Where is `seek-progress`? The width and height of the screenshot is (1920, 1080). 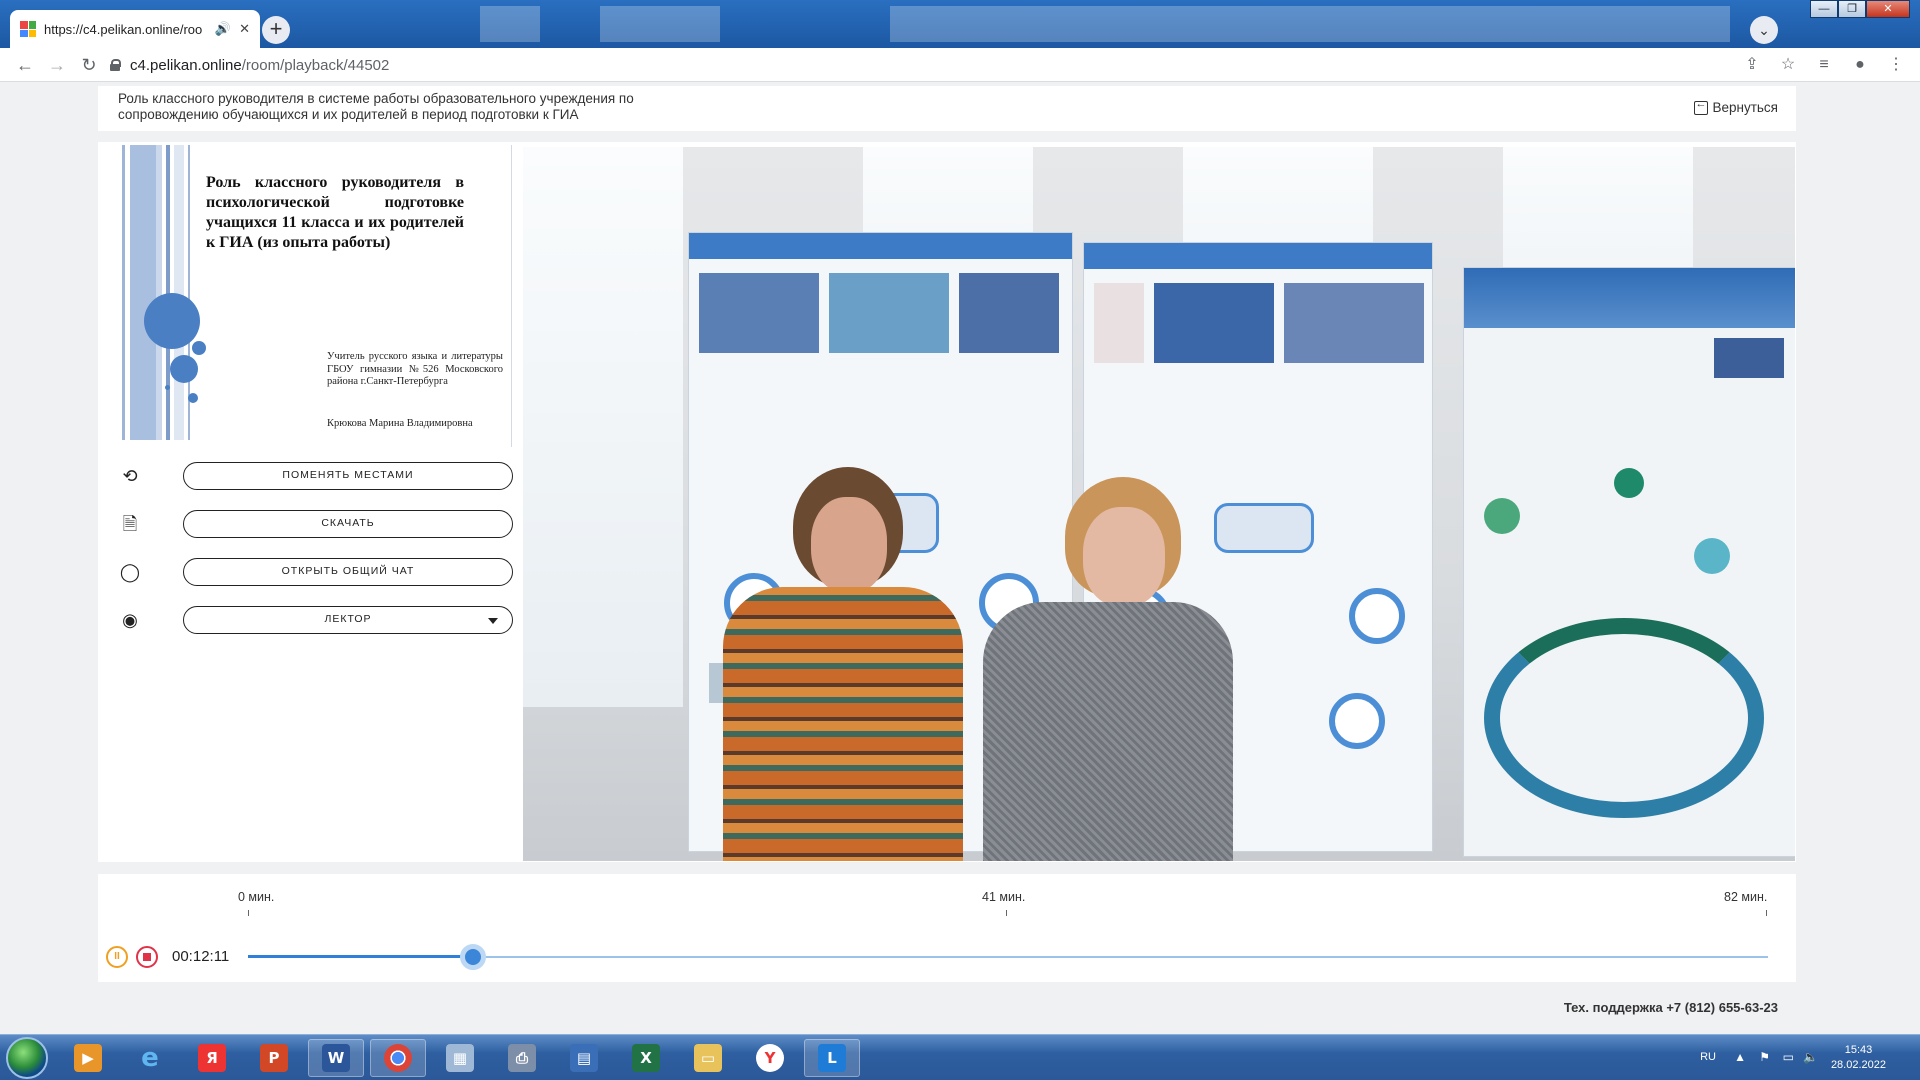
seek-progress is located at coordinates (360, 956).